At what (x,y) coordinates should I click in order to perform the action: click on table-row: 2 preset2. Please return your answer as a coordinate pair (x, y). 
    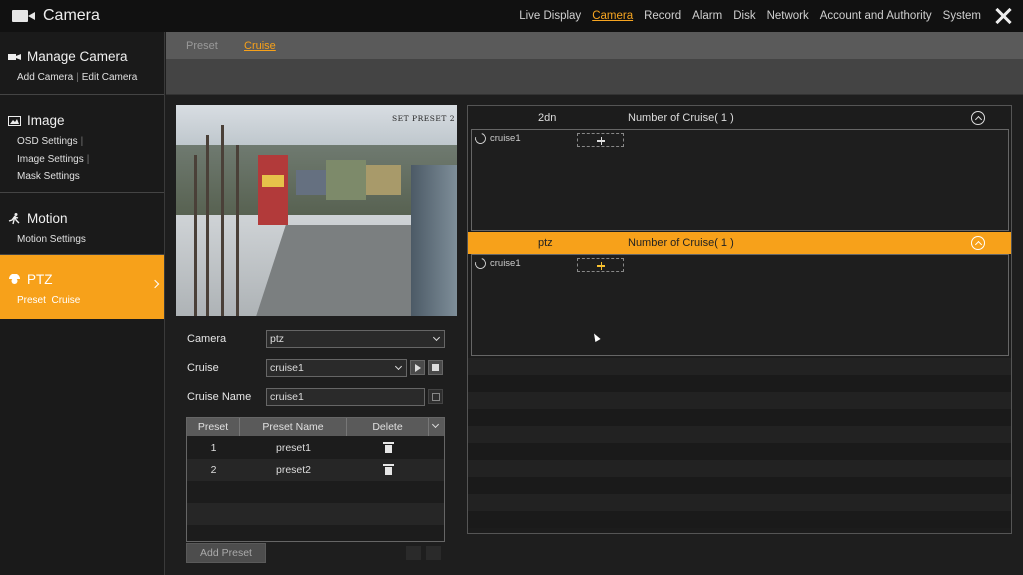
    Looking at the image, I should click on (315, 470).